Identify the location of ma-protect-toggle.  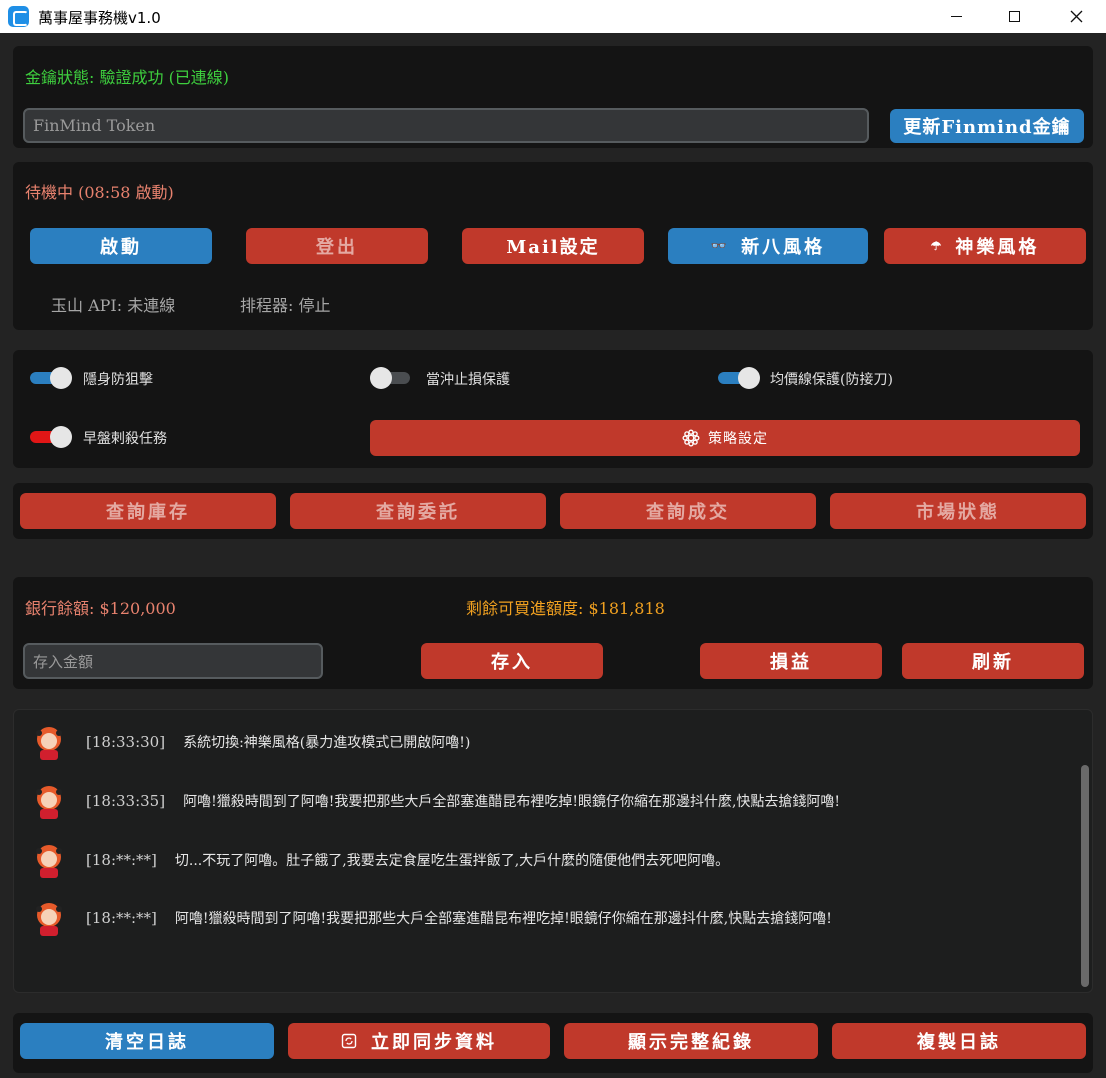
(741, 378).